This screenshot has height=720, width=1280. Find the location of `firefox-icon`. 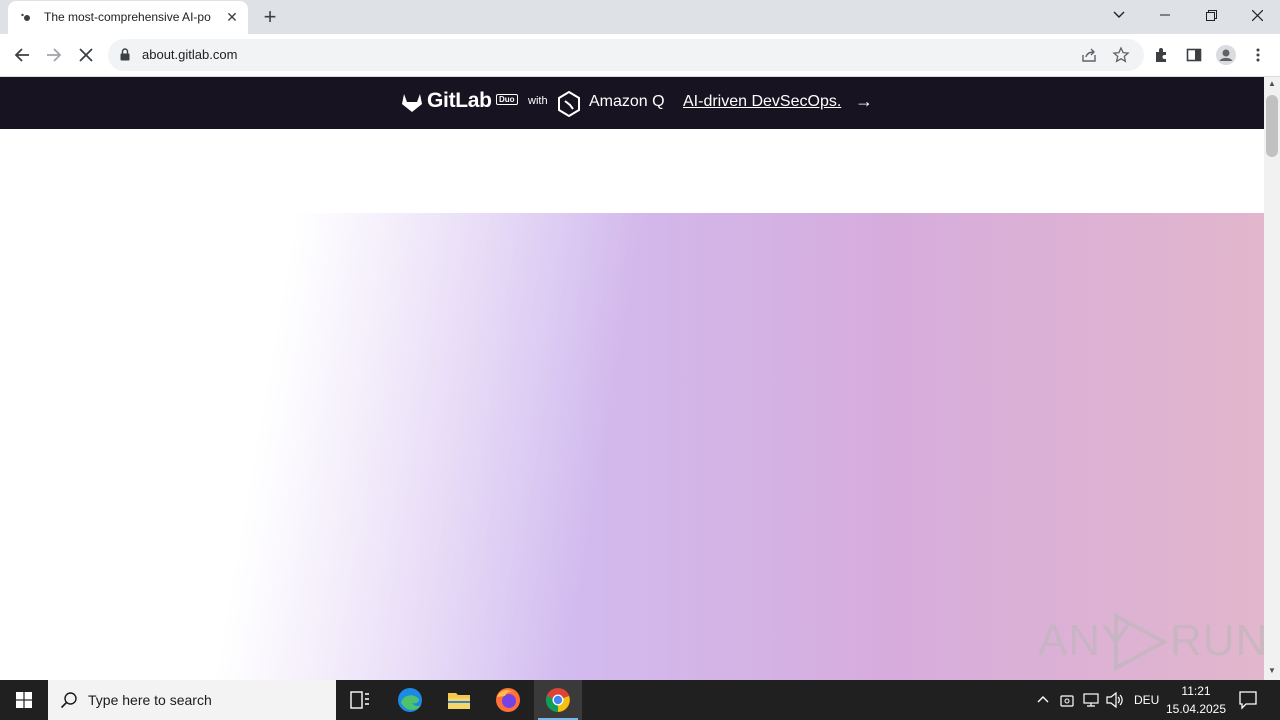

firefox-icon is located at coordinates (508, 700).